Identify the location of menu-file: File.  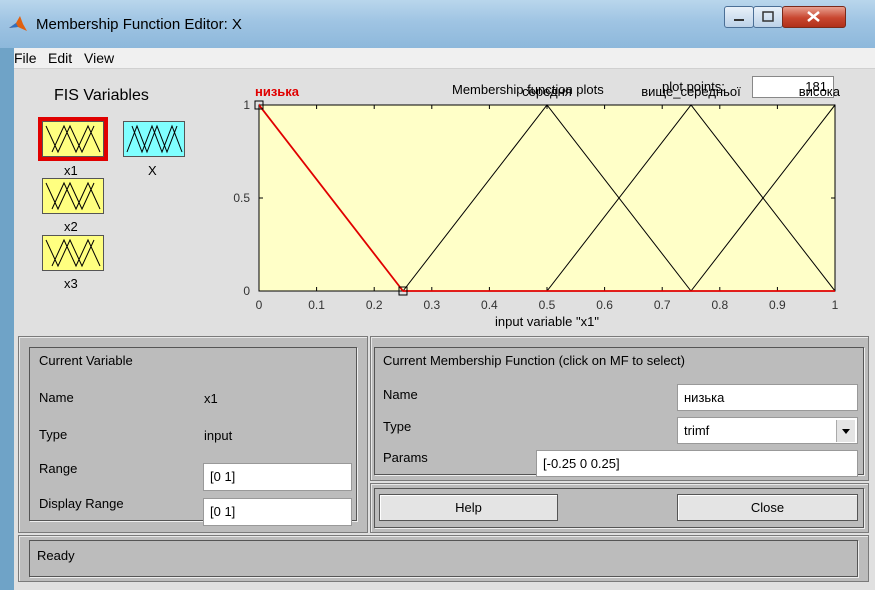
(25, 58).